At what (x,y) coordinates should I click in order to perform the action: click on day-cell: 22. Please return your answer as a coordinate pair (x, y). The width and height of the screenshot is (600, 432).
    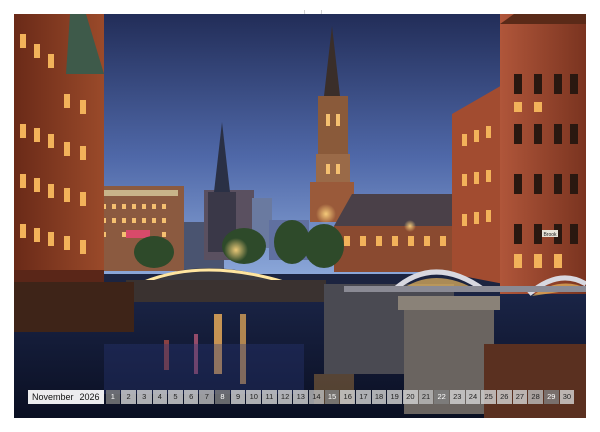
    Looking at the image, I should click on (441, 397).